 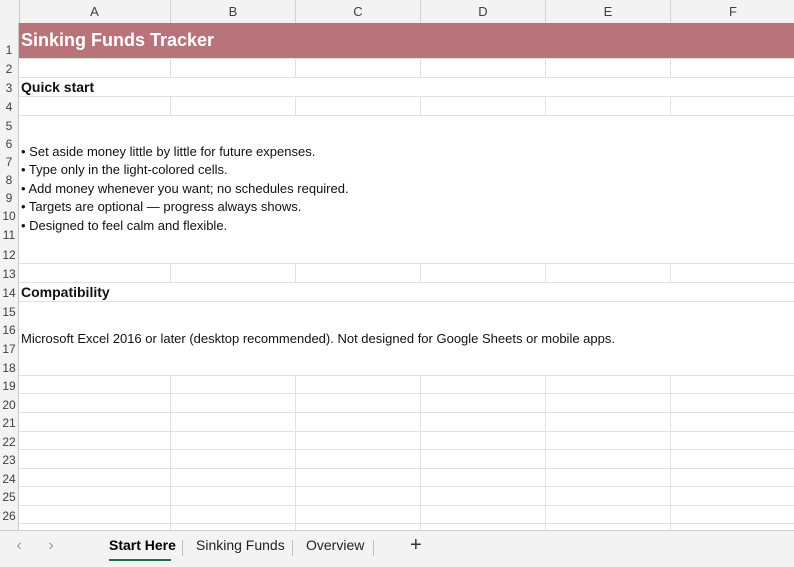 I want to click on row-header: 23, so click(x=9, y=459).